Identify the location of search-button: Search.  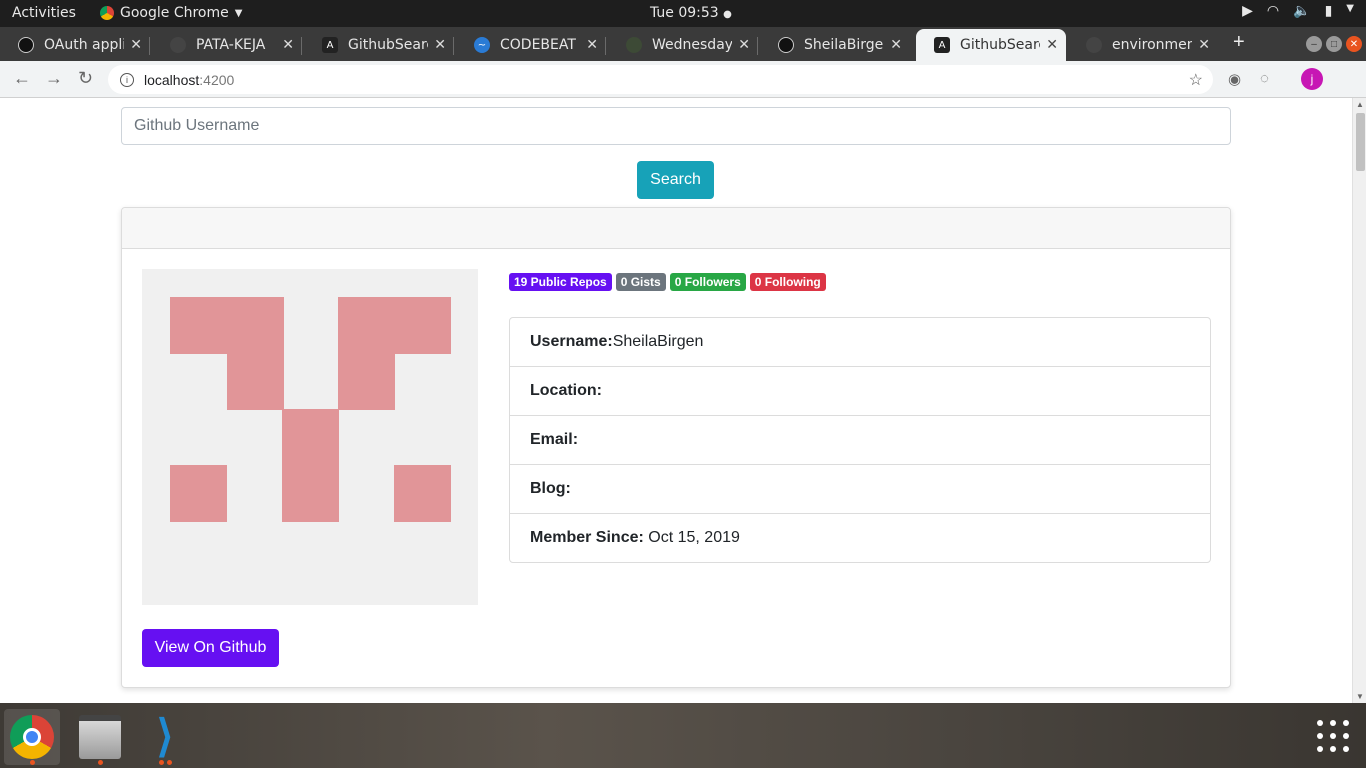
(675, 180).